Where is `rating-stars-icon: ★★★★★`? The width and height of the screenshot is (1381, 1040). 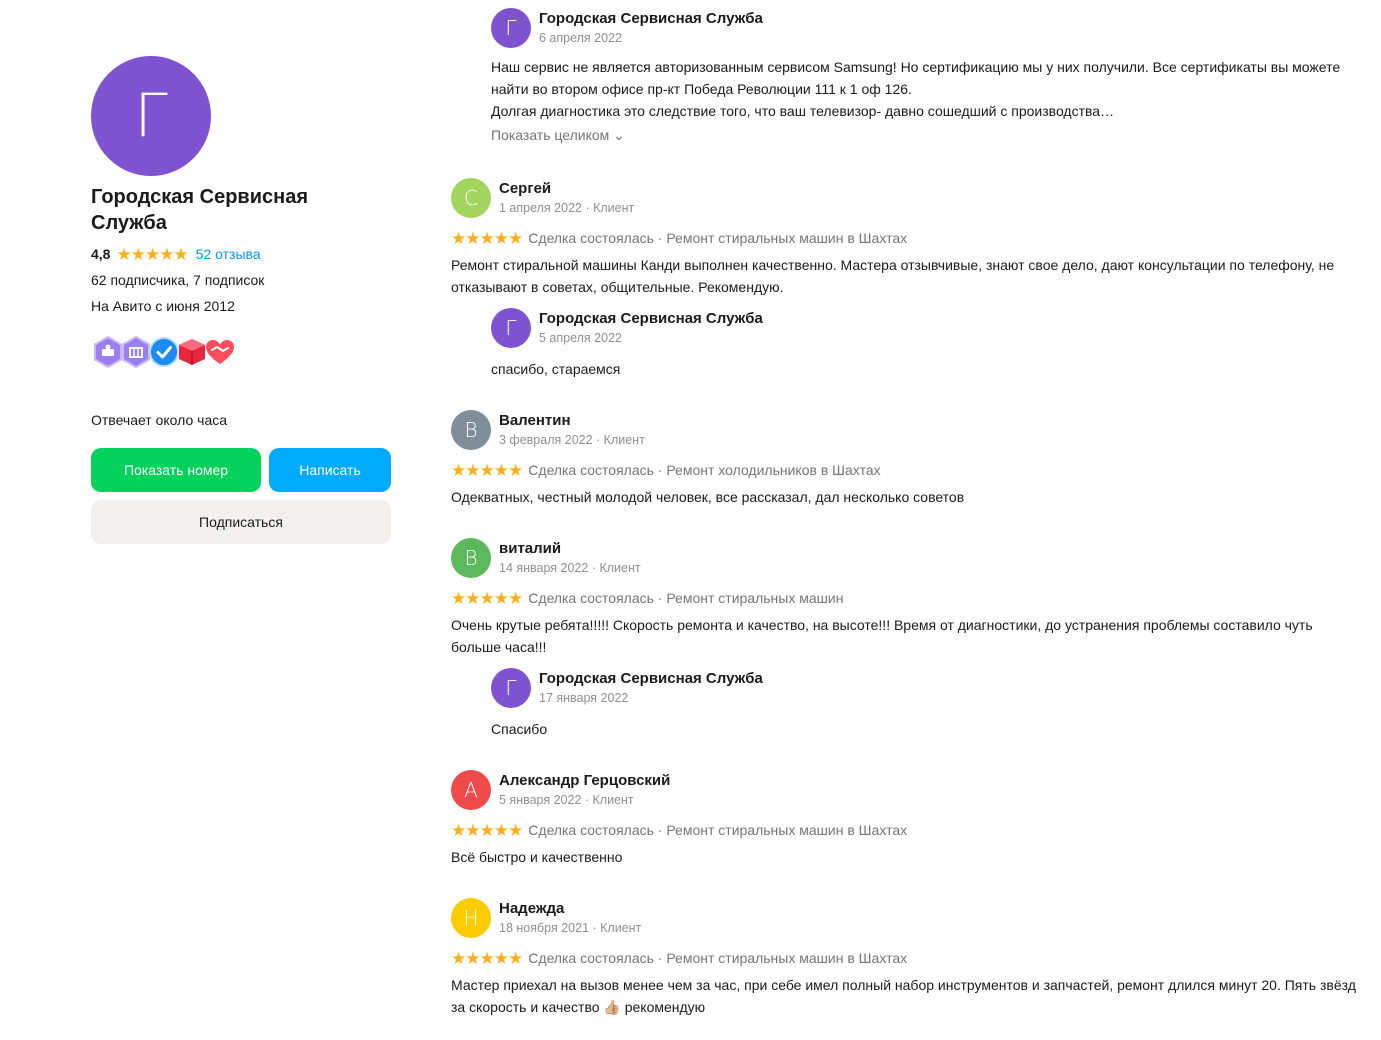 rating-stars-icon: ★★★★★ is located at coordinates (152, 254).